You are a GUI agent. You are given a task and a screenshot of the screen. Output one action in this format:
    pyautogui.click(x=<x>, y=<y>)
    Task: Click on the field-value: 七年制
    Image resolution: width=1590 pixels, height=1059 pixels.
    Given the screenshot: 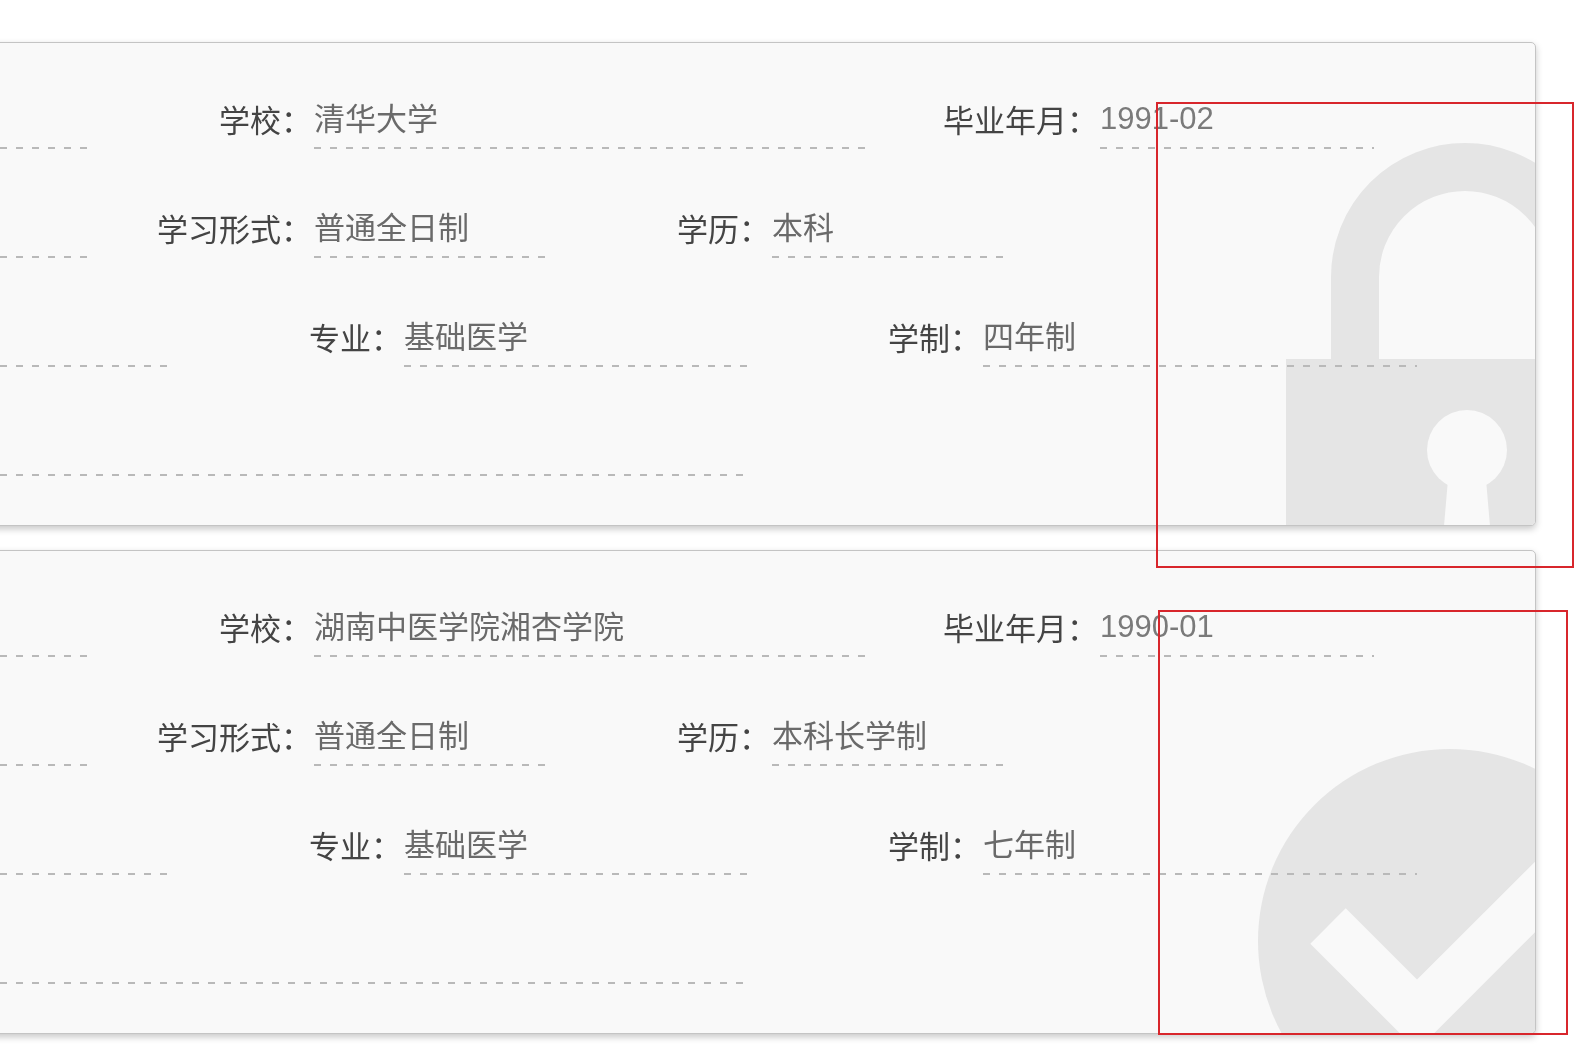 What is the action you would take?
    pyautogui.click(x=1200, y=851)
    